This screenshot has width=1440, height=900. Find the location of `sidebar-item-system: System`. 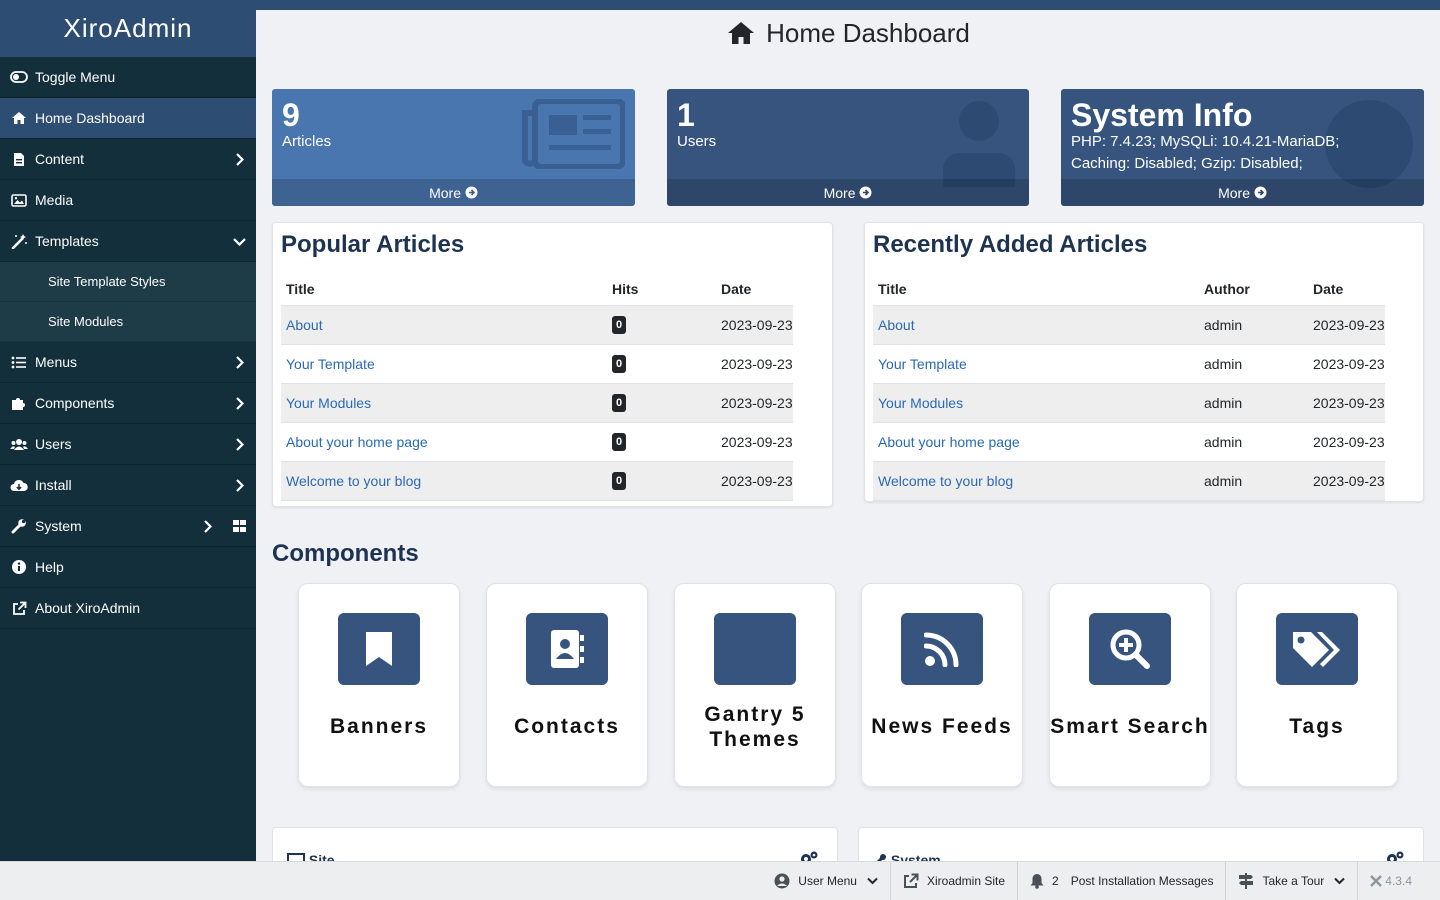

sidebar-item-system: System is located at coordinates (128, 526).